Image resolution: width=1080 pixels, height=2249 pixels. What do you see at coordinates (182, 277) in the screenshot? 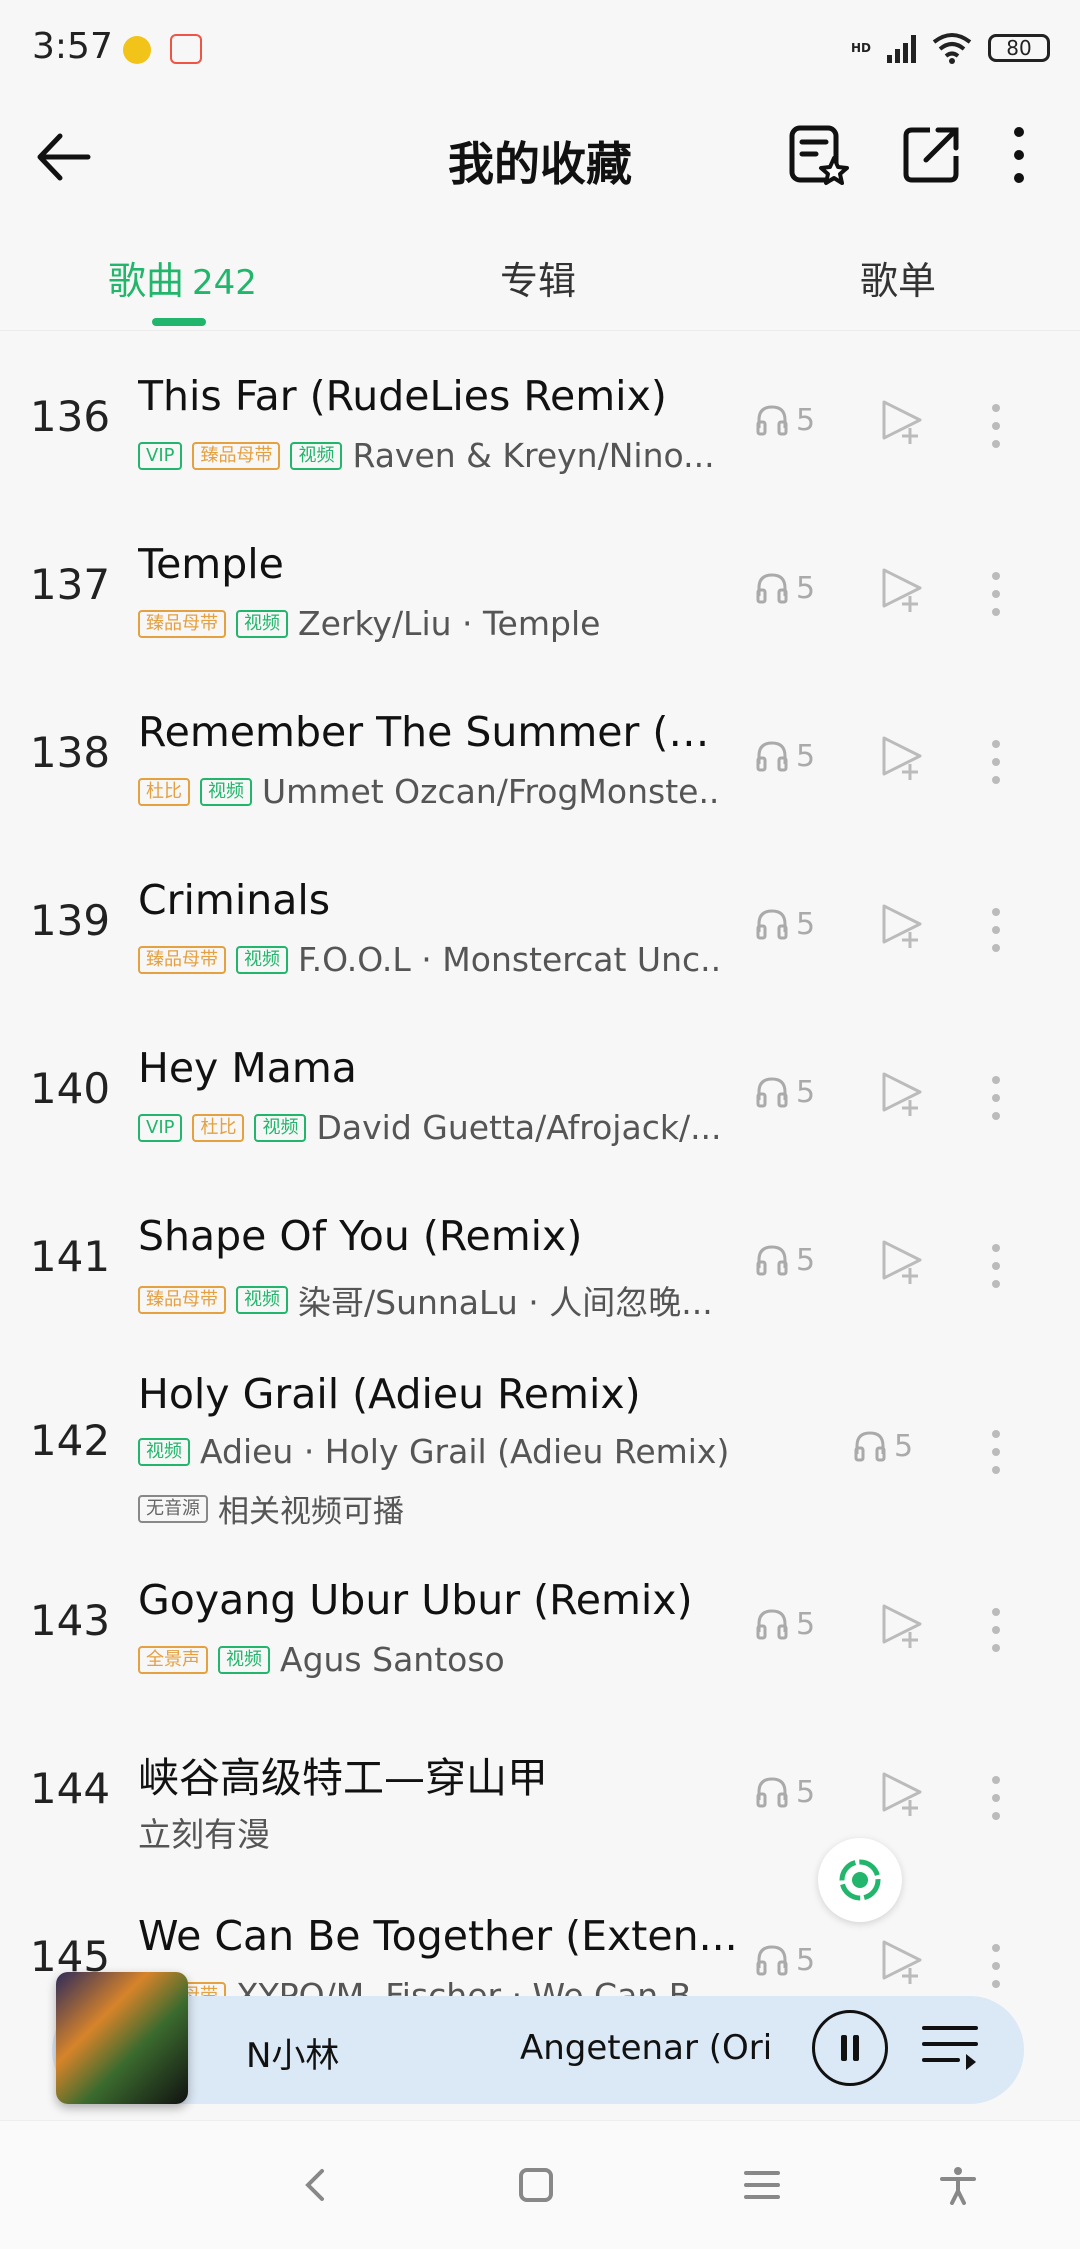
I see `tab-songs: 歌曲 242` at bounding box center [182, 277].